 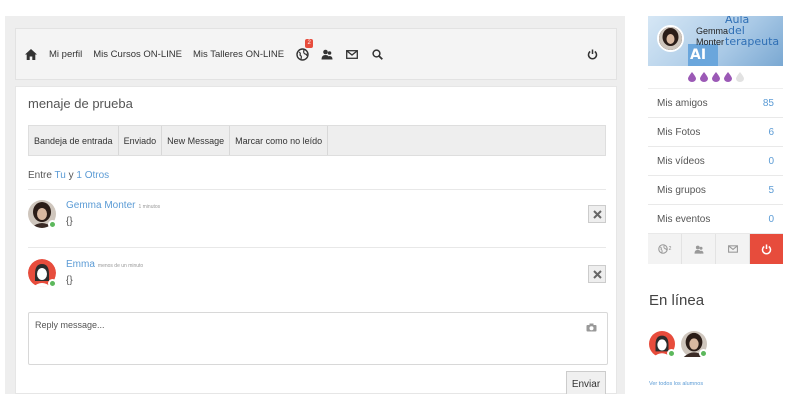 I want to click on nav-mis-cursos: Mis Cursos ON-LINE, so click(x=137, y=54).